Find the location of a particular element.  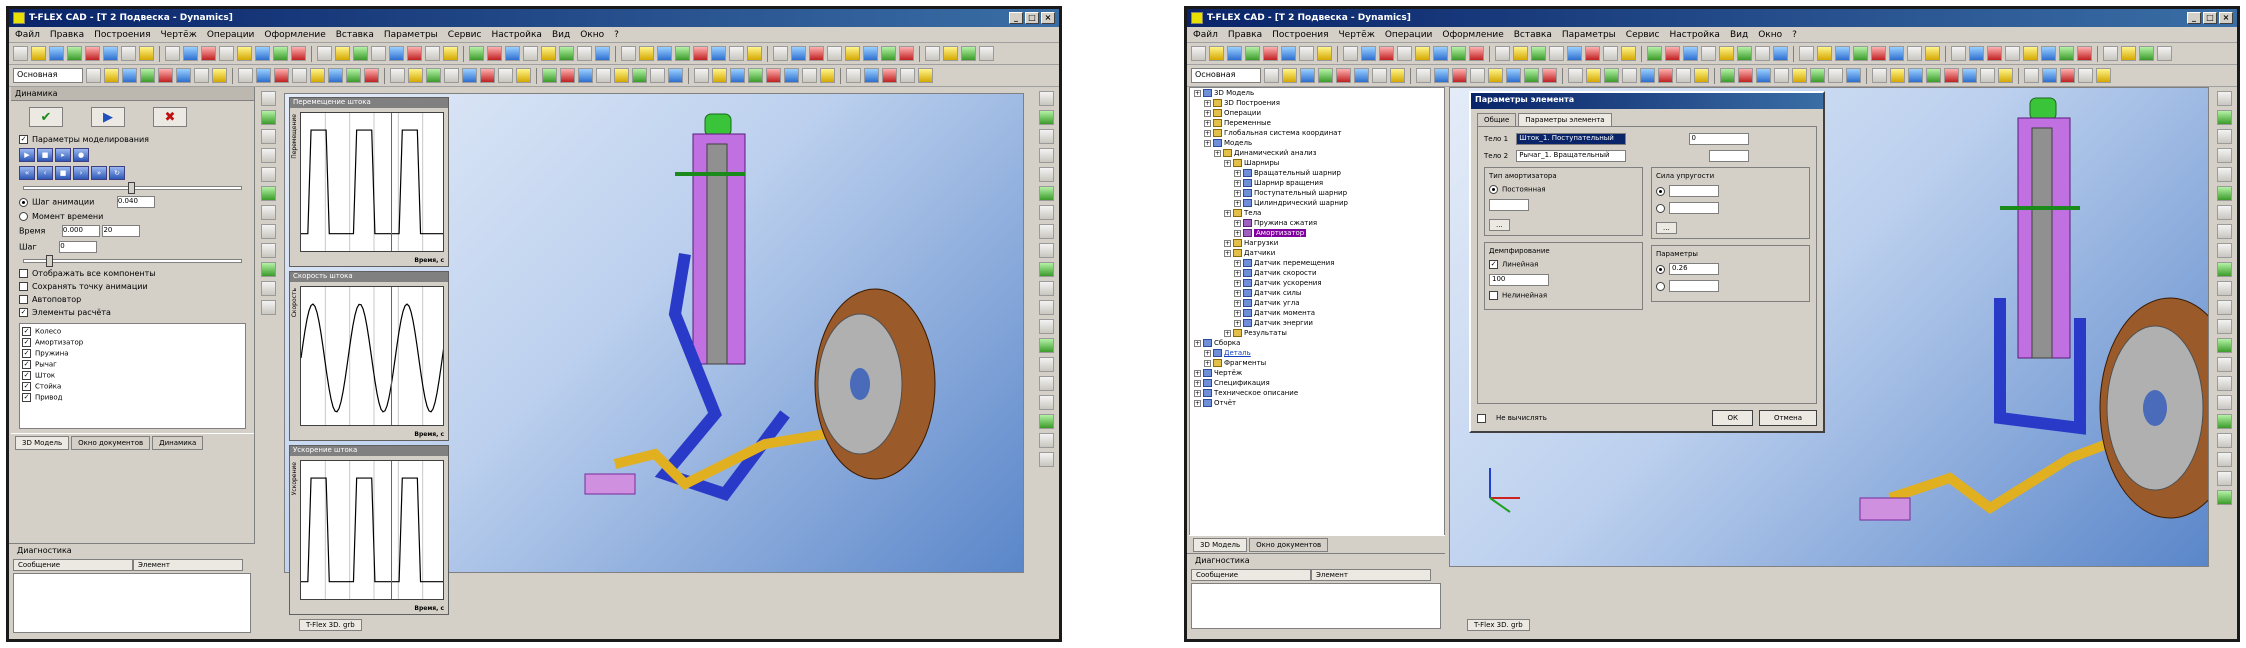

close-button: × is located at coordinates (1048, 18).